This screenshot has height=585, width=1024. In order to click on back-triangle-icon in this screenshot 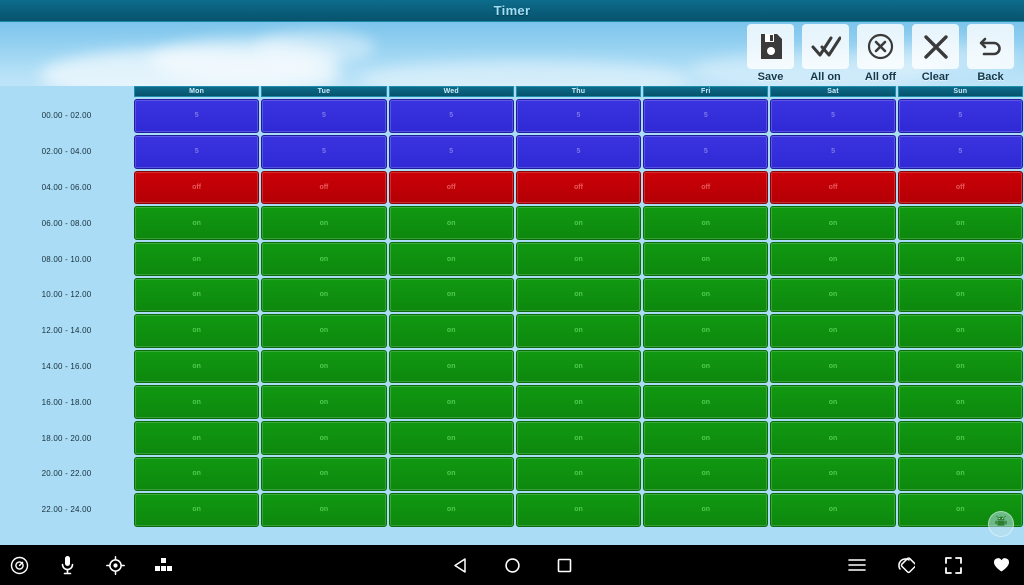, I will do `click(460, 565)`.